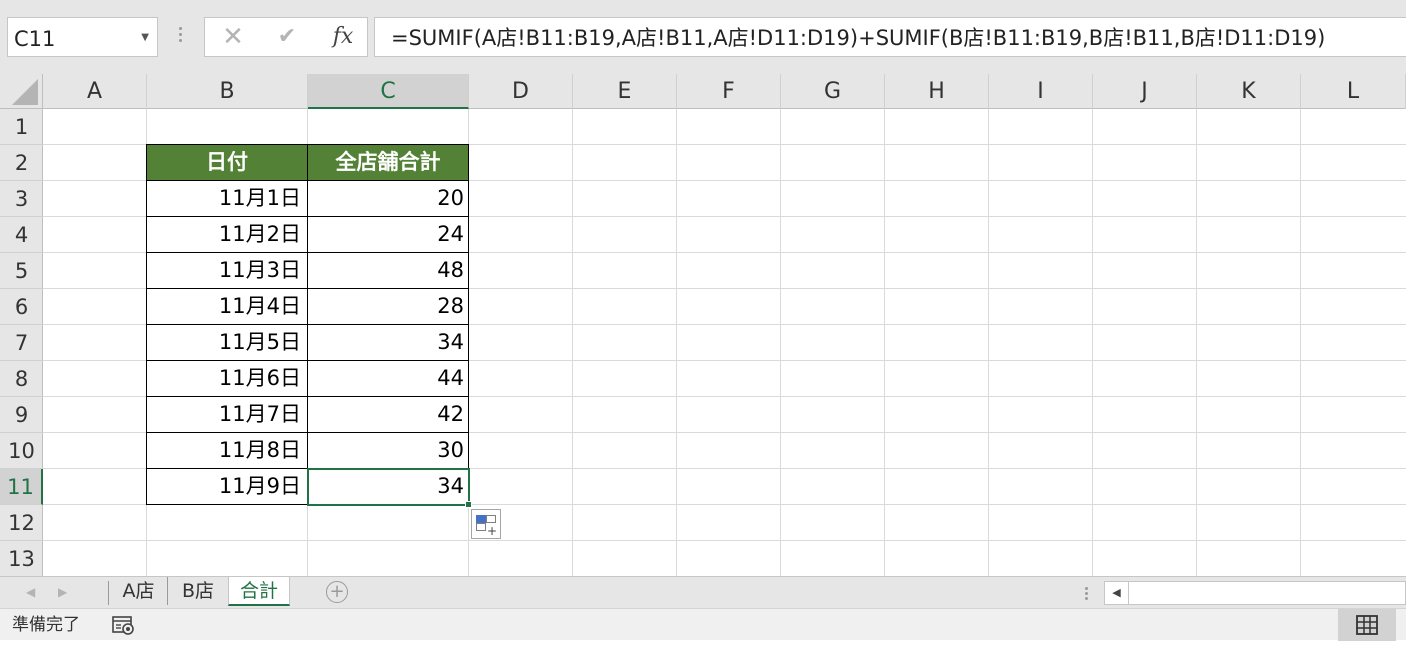 The height and width of the screenshot is (645, 1406). Describe the element at coordinates (388, 270) in the screenshot. I see `total-cell: 48` at that location.